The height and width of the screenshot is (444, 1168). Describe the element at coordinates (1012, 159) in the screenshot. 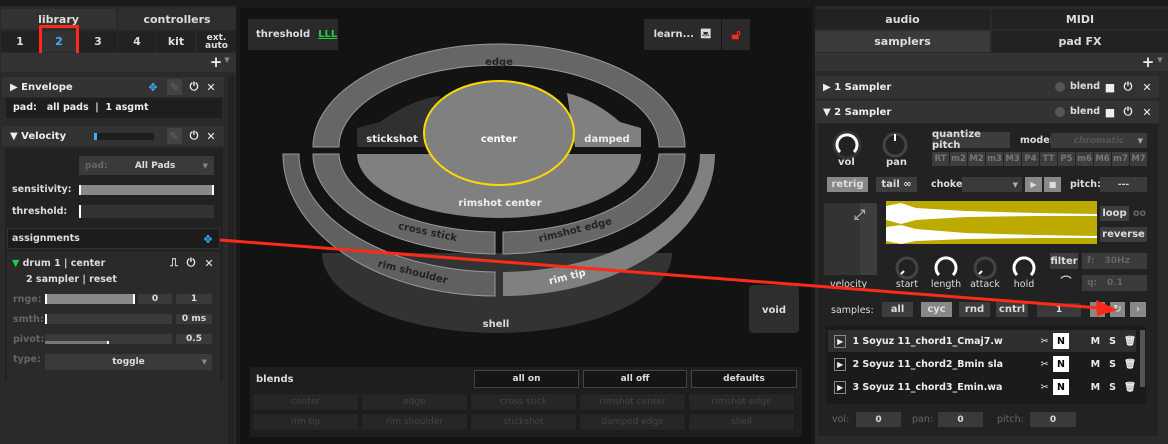

I see `interval-button: M3` at that location.